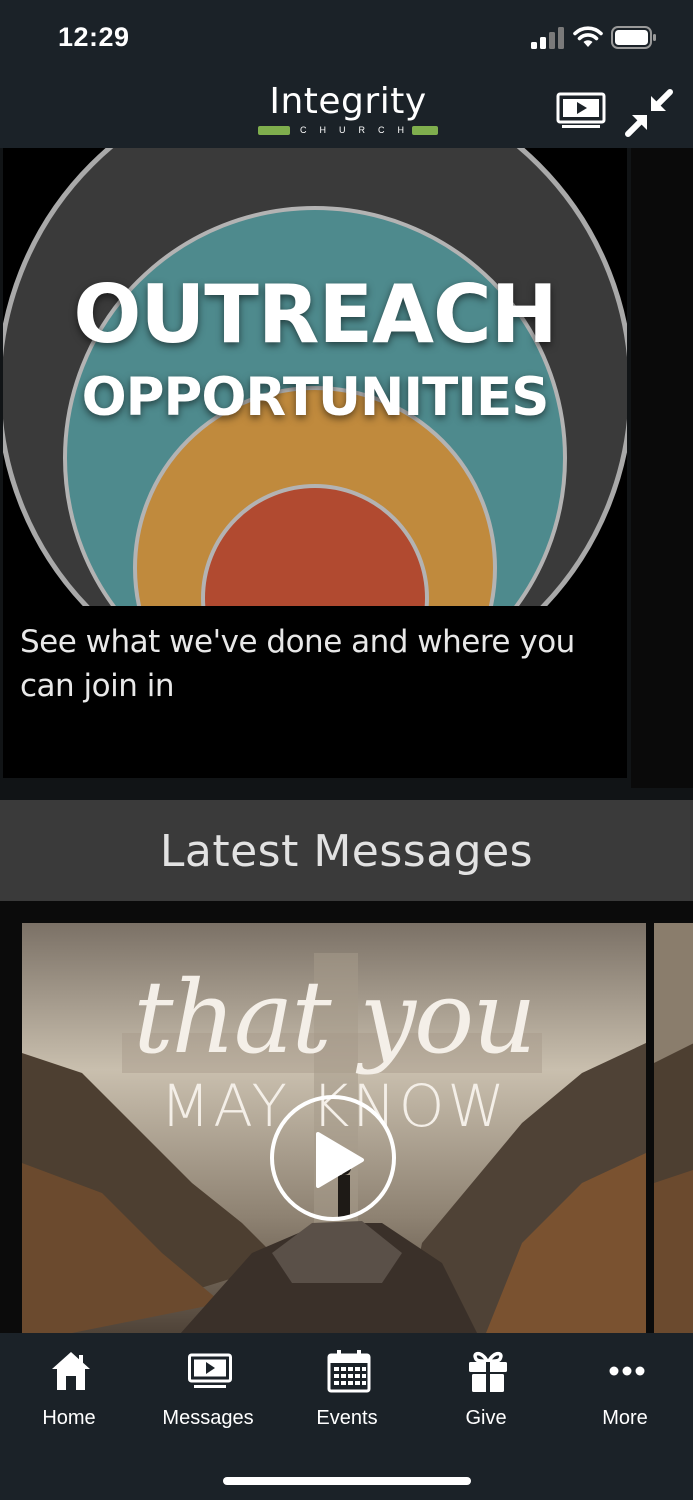  Describe the element at coordinates (633, 37) in the screenshot. I see `battery-icon` at that location.